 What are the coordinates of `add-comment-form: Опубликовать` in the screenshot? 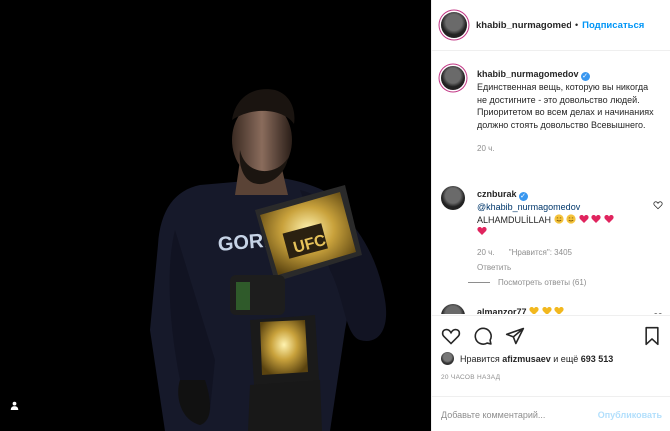 It's located at (551, 413).